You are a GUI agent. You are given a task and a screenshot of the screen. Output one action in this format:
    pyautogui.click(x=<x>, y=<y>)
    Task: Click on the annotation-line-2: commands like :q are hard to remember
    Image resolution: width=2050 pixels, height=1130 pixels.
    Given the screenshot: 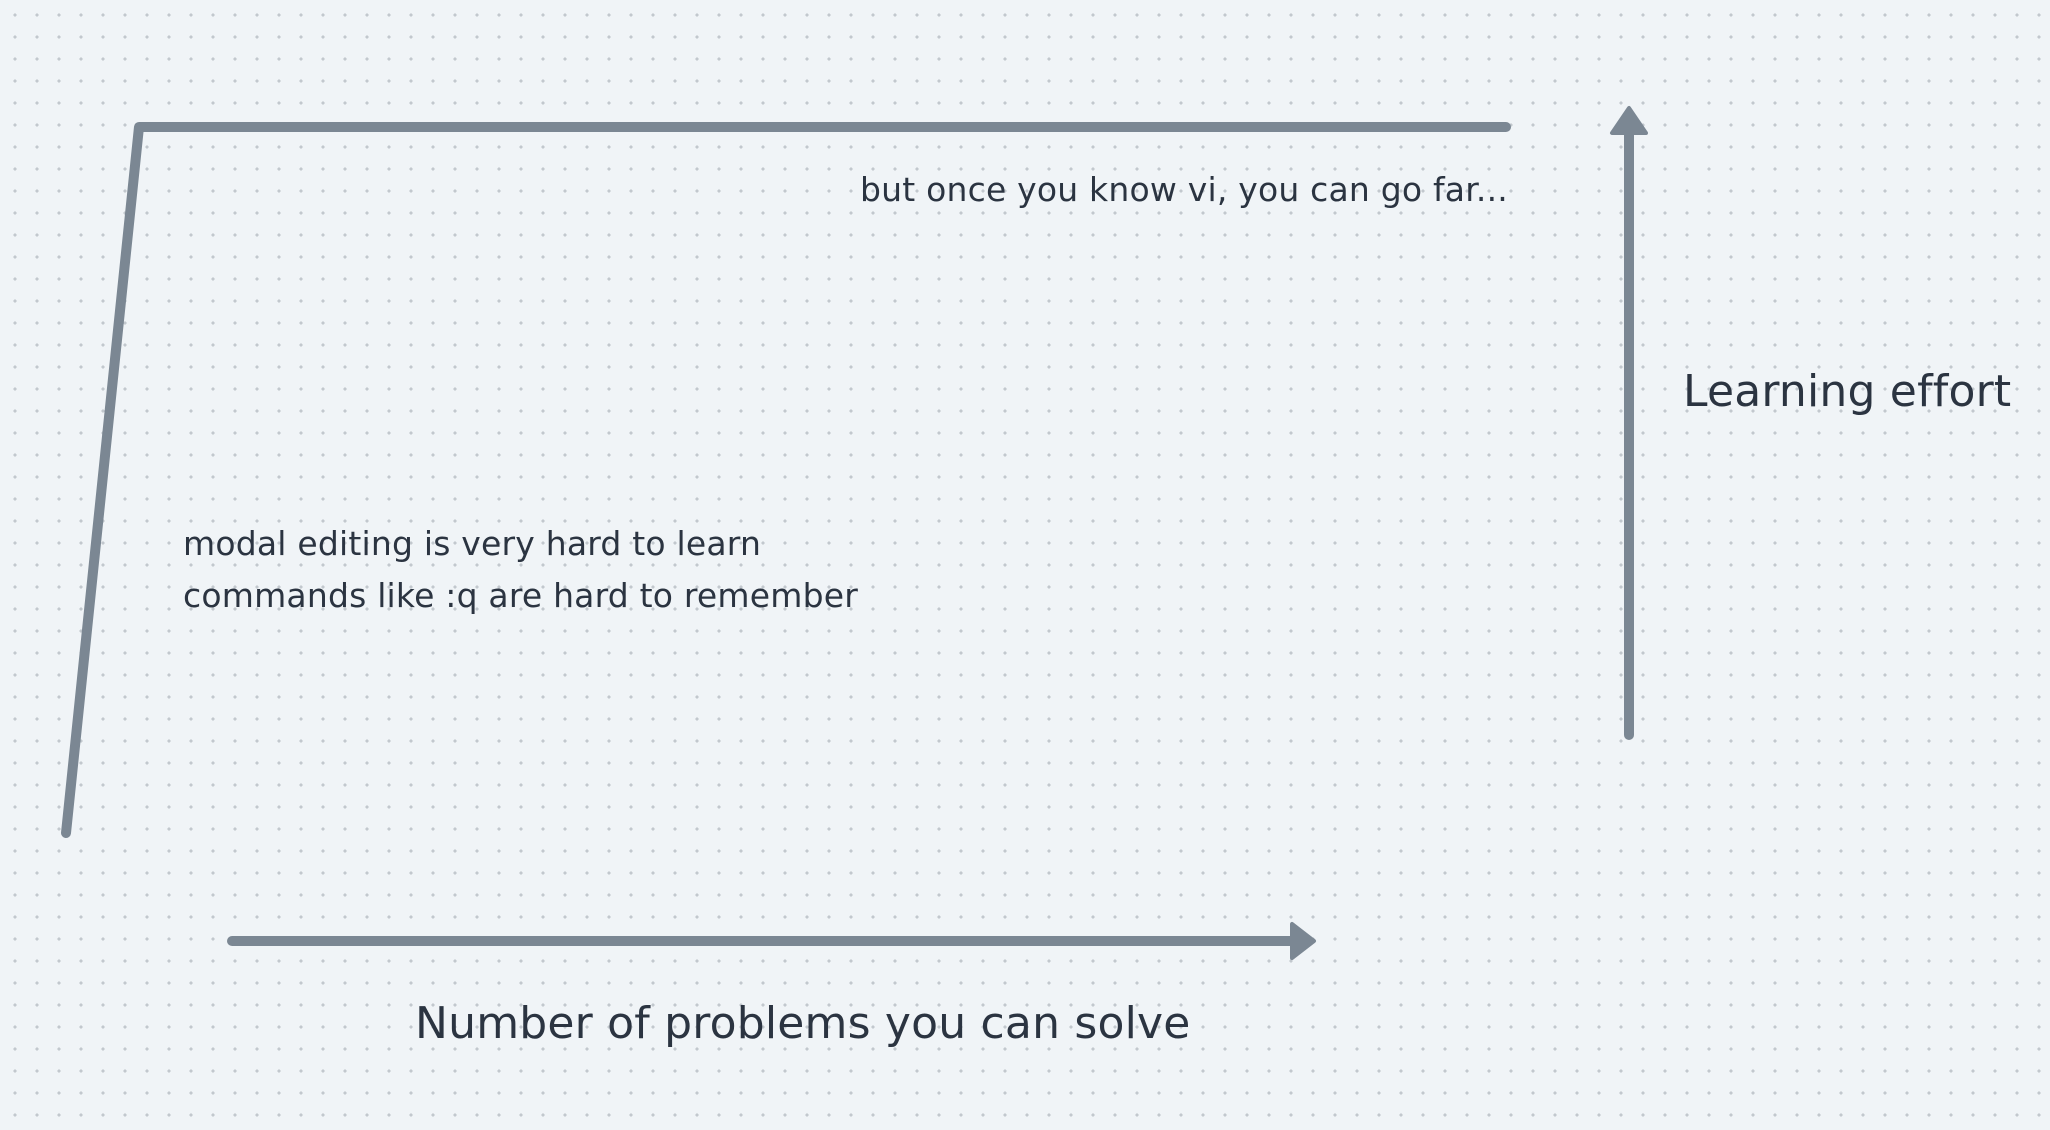 What is the action you would take?
    pyautogui.click(x=521, y=595)
    